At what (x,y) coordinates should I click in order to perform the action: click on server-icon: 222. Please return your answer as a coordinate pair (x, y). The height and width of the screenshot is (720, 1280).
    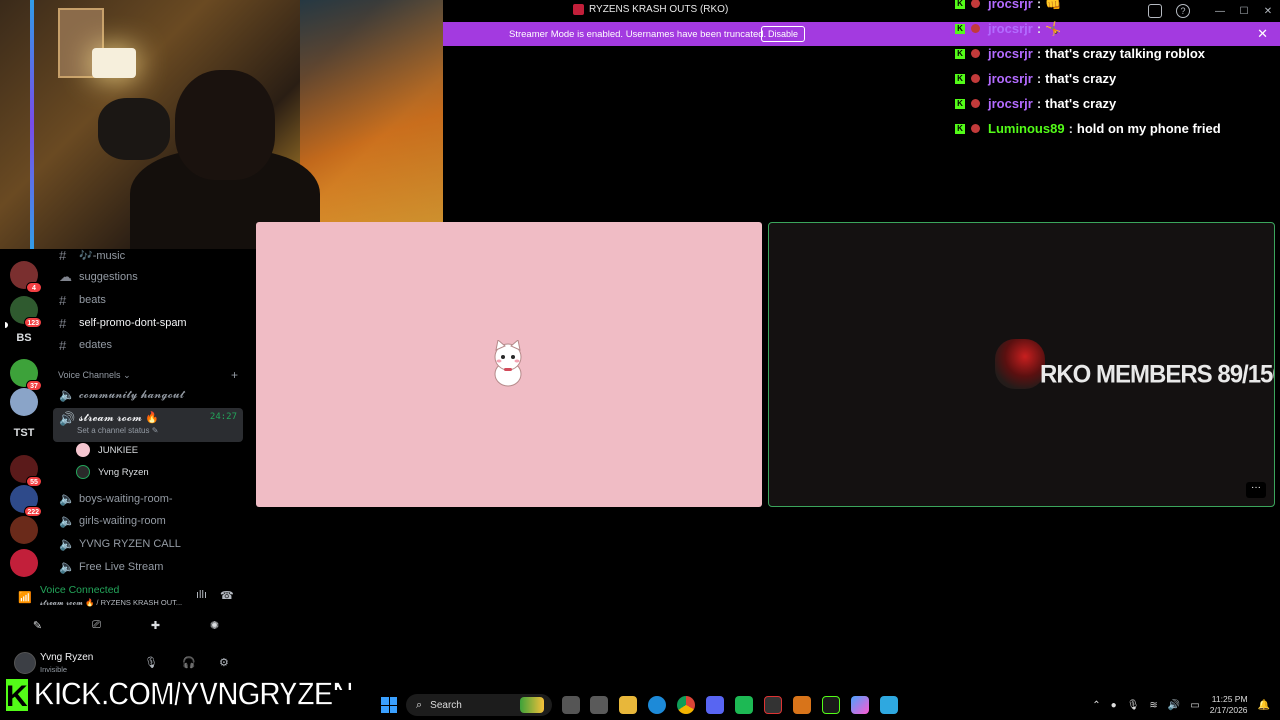
    Looking at the image, I should click on (26, 501).